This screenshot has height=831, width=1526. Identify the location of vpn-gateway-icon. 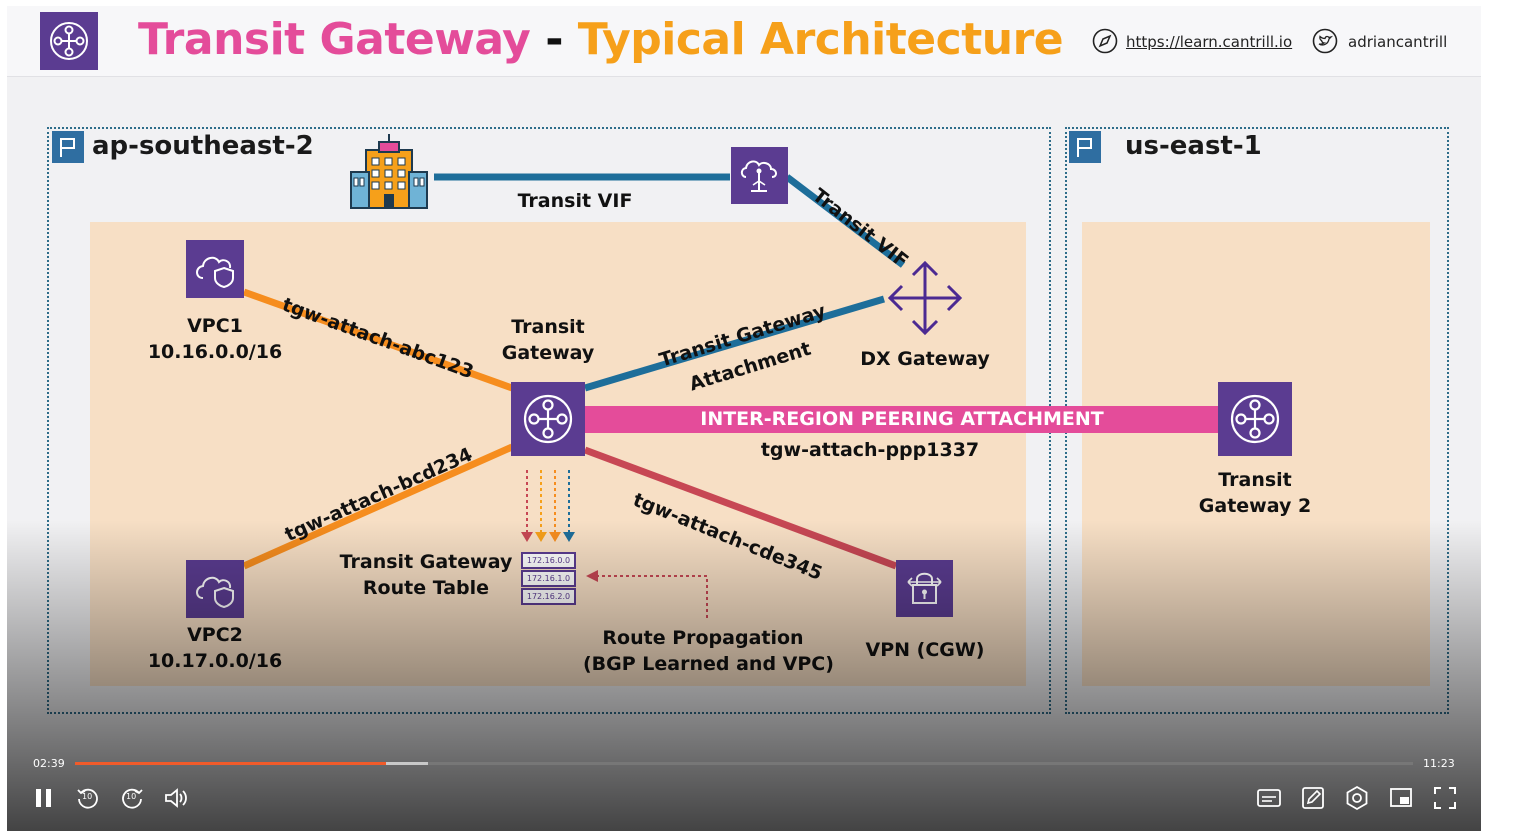
(924, 588).